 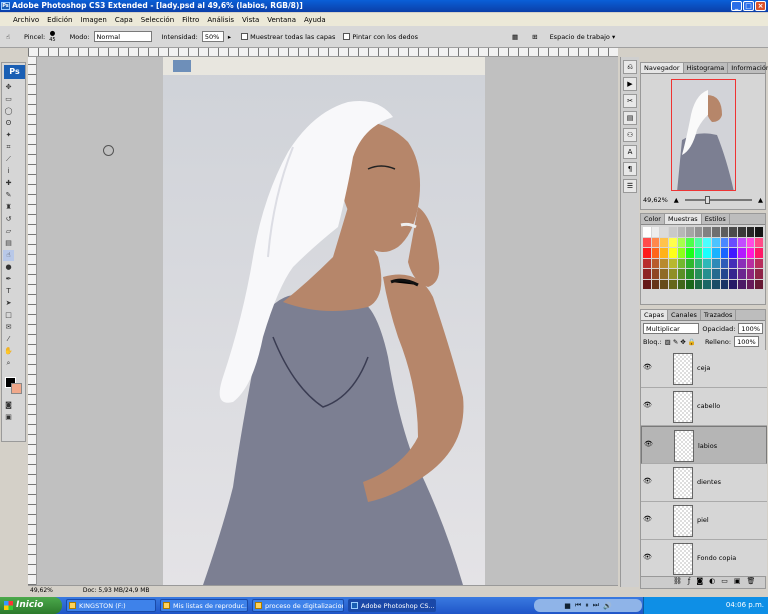 What do you see at coordinates (8, 363) in the screenshot?
I see `zoom-tool-icon: ⌕` at bounding box center [8, 363].